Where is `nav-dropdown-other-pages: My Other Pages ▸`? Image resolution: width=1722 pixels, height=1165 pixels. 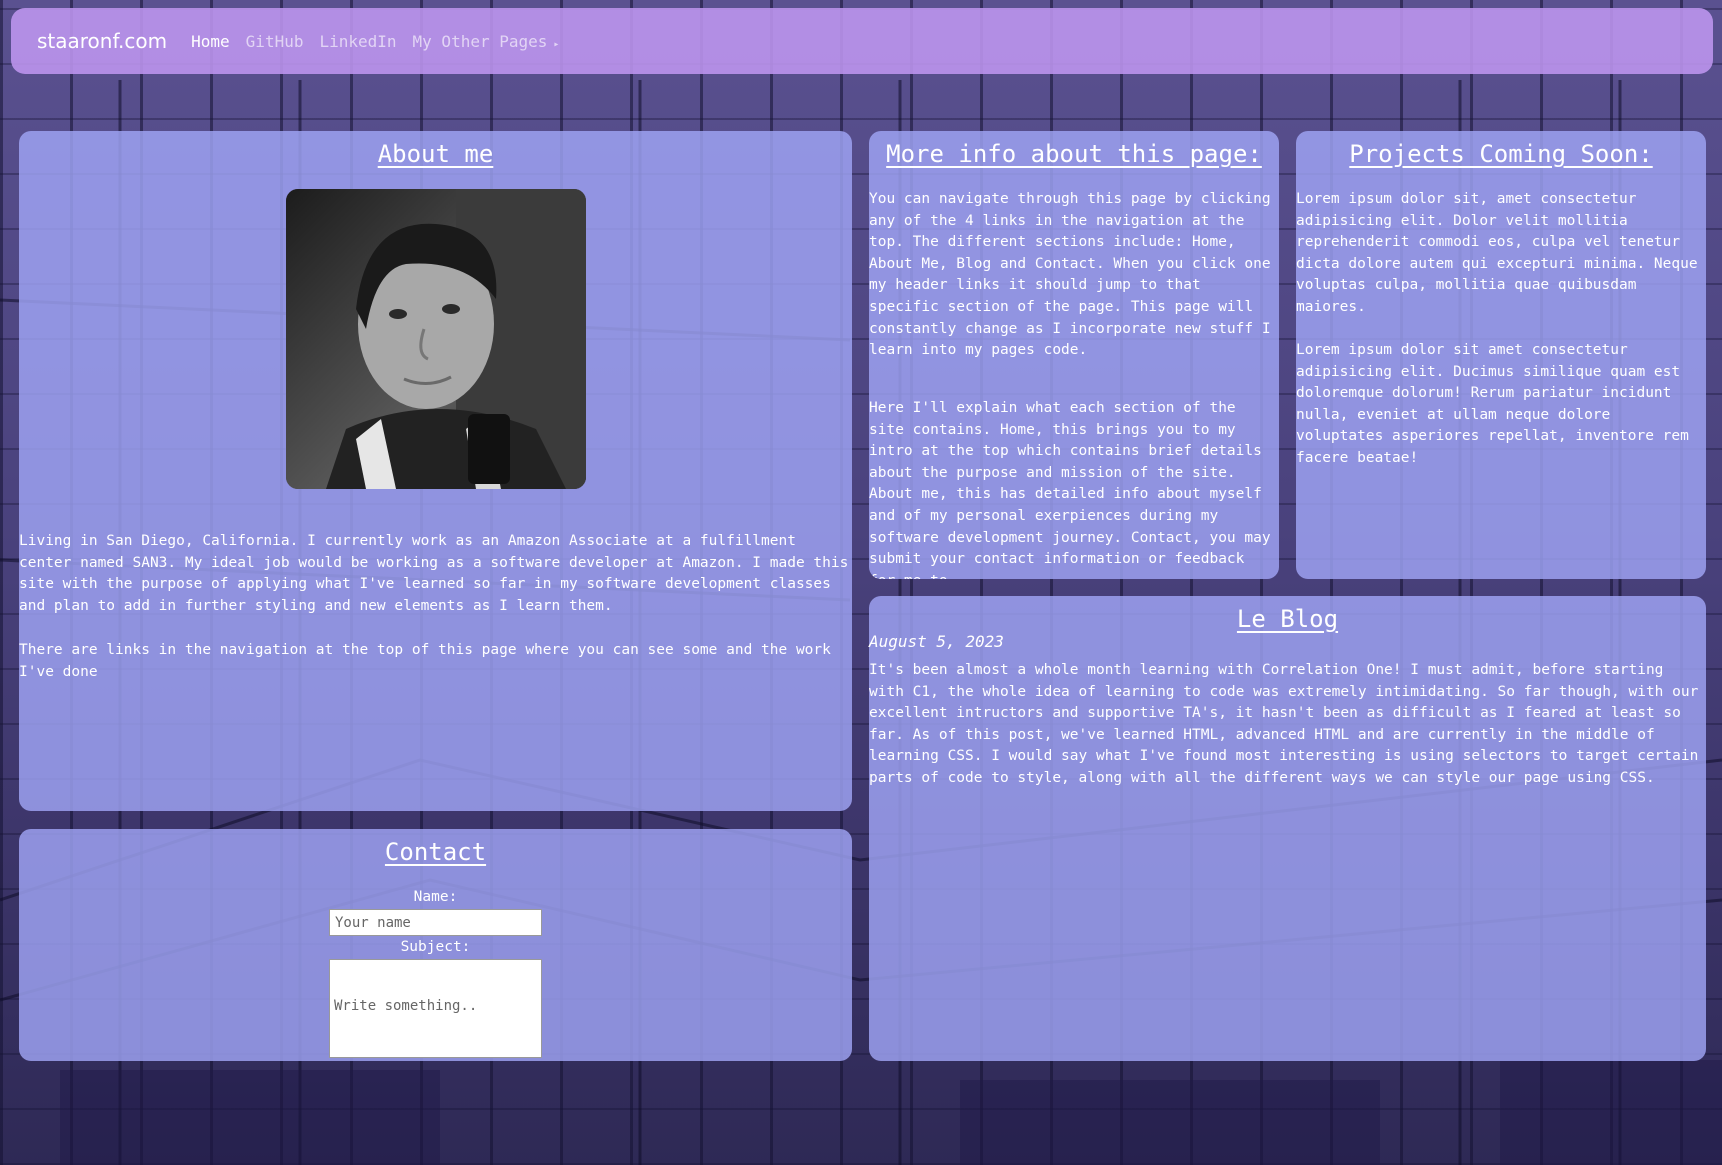 nav-dropdown-other-pages: My Other Pages ▸ is located at coordinates (486, 41).